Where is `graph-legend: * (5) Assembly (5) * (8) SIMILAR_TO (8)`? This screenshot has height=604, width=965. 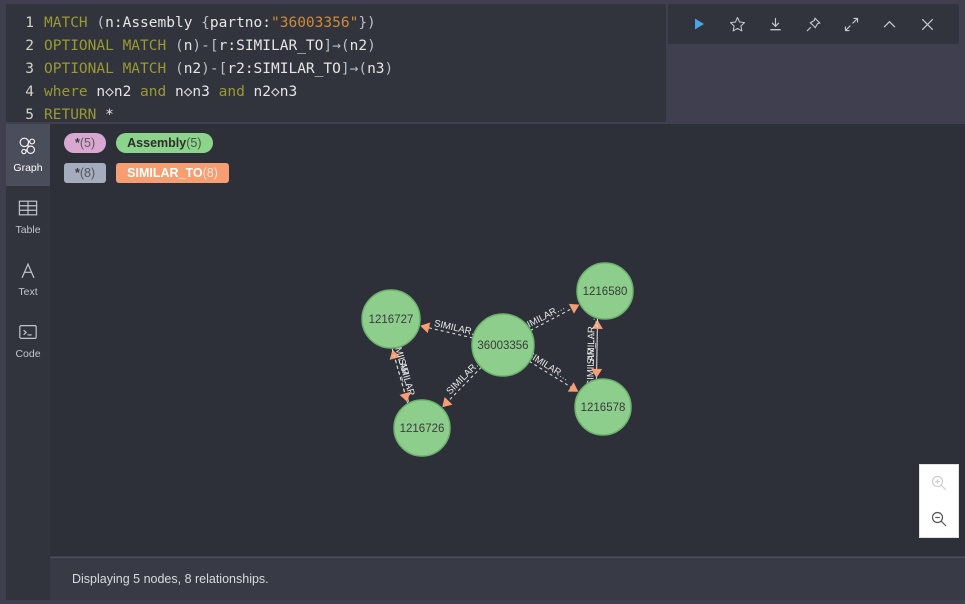 graph-legend: * (5) Assembly (5) * (8) SIMILAR_TO (8) is located at coordinates (507, 157).